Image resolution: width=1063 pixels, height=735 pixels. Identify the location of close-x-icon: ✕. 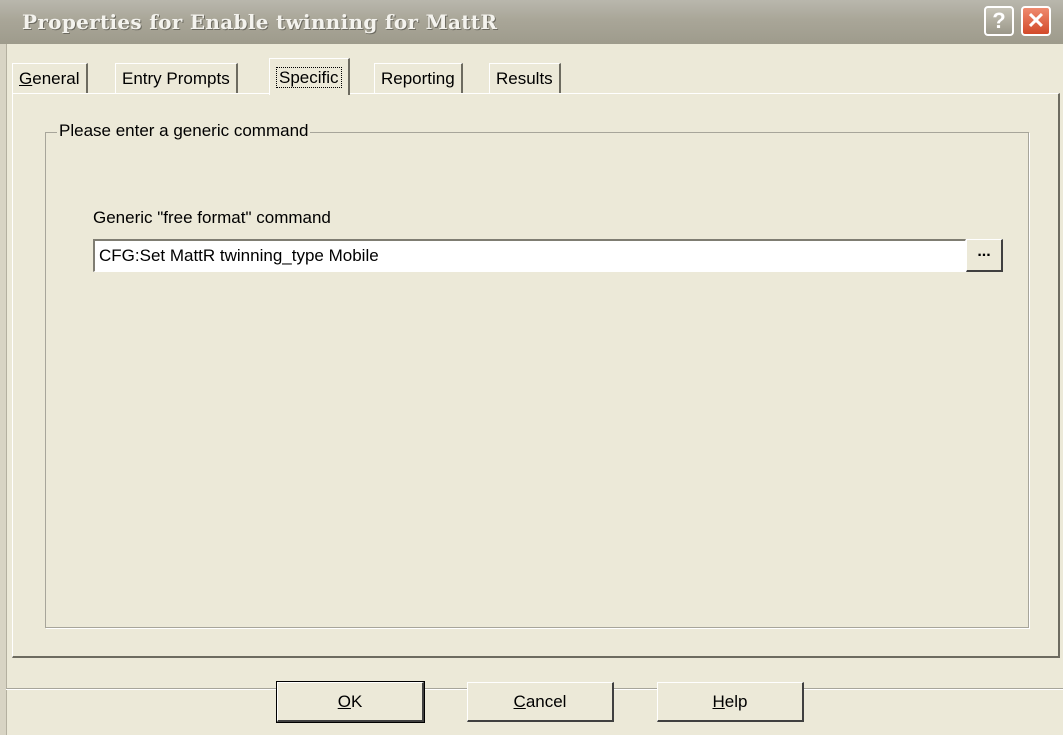
(1036, 20).